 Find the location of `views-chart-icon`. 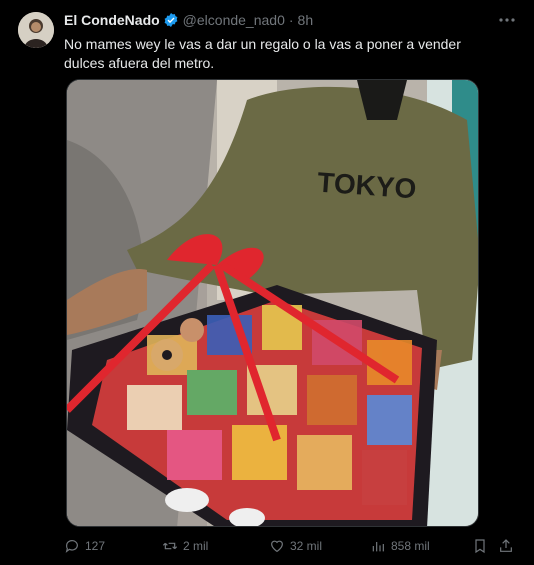

views-chart-icon is located at coordinates (378, 547).